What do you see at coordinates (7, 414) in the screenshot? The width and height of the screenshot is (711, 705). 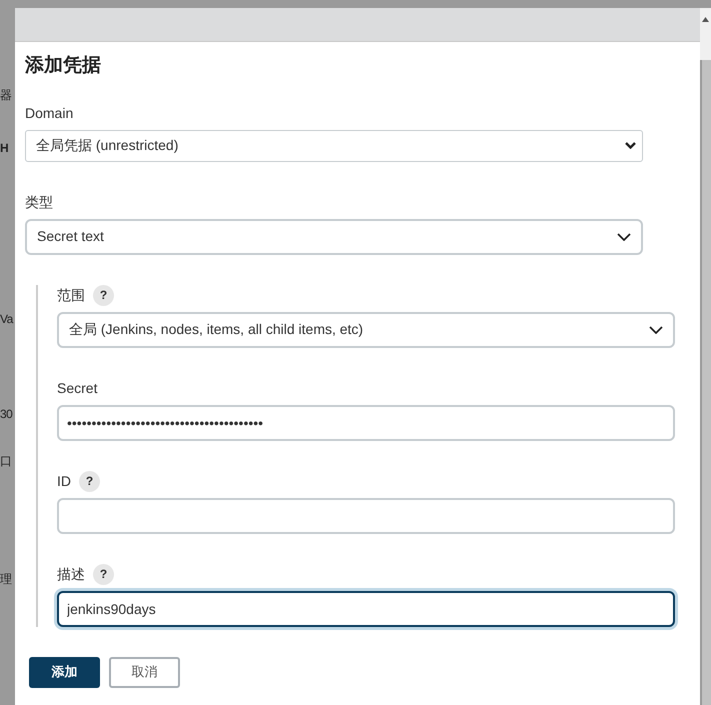 I see `background-text: 30` at bounding box center [7, 414].